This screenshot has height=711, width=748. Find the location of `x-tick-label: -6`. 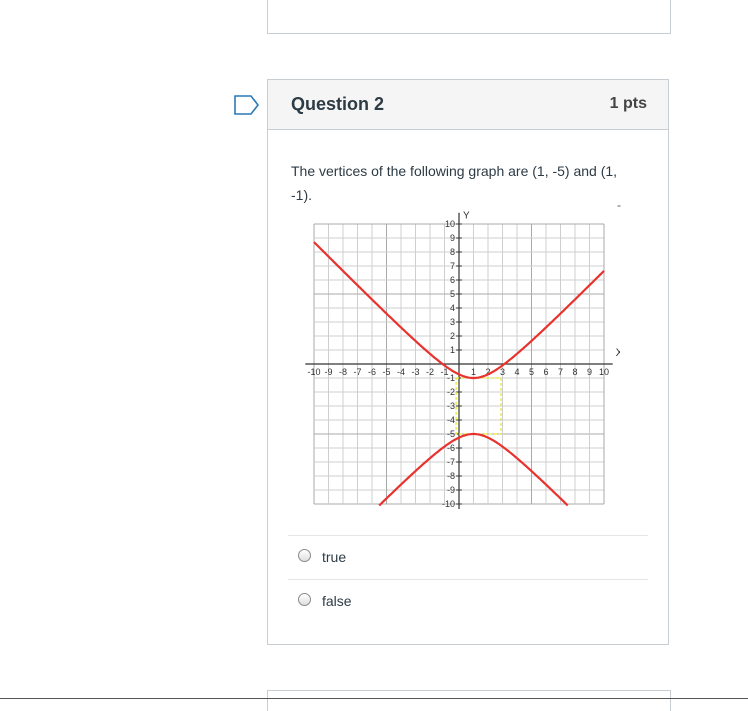

x-tick-label: -6 is located at coordinates (372, 372).